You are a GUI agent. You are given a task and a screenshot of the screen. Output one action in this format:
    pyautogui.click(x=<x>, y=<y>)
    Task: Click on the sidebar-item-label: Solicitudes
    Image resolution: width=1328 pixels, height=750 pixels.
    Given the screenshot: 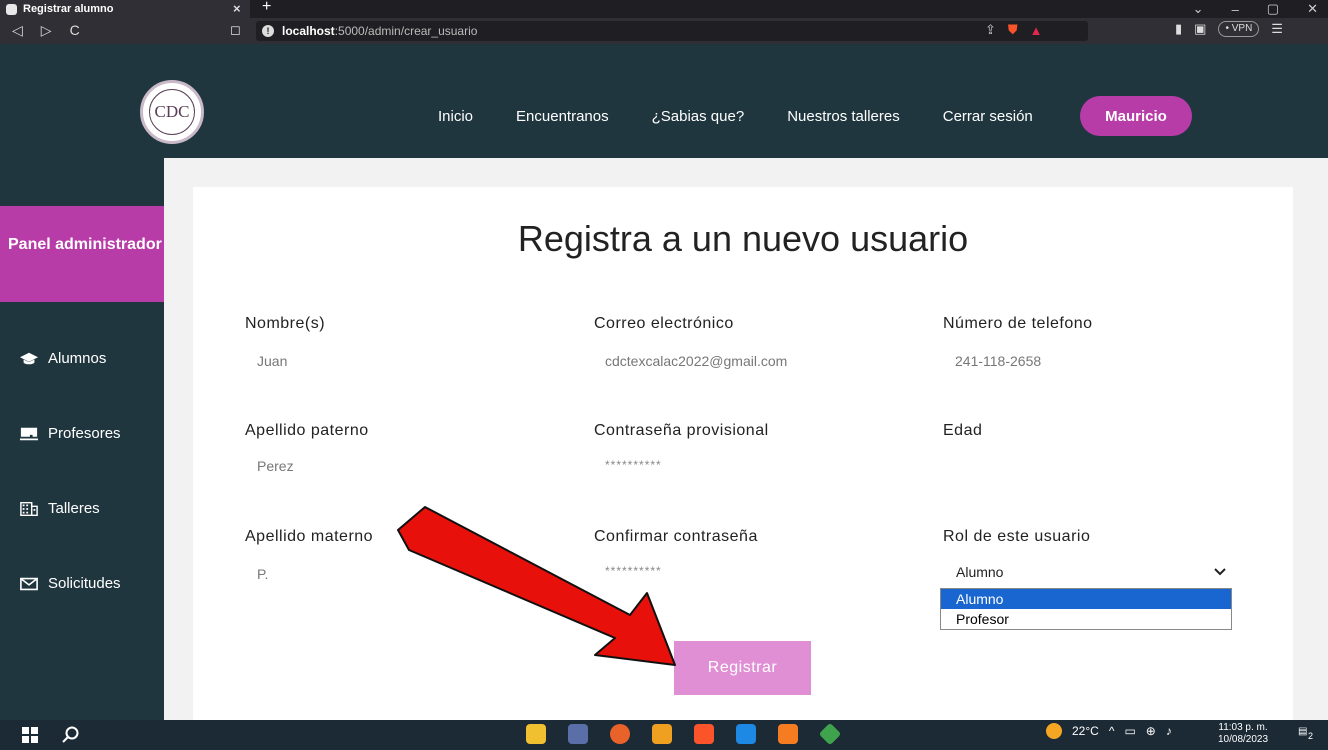 What is the action you would take?
    pyautogui.click(x=84, y=583)
    